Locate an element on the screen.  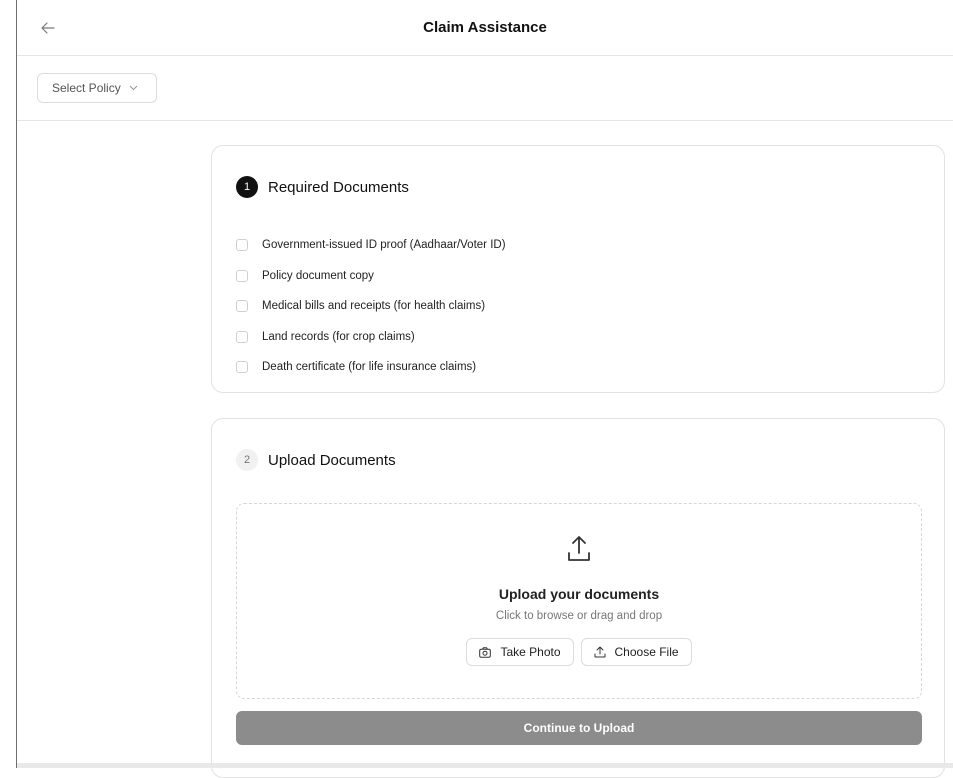
choose-file-button: Choose File is located at coordinates (636, 652).